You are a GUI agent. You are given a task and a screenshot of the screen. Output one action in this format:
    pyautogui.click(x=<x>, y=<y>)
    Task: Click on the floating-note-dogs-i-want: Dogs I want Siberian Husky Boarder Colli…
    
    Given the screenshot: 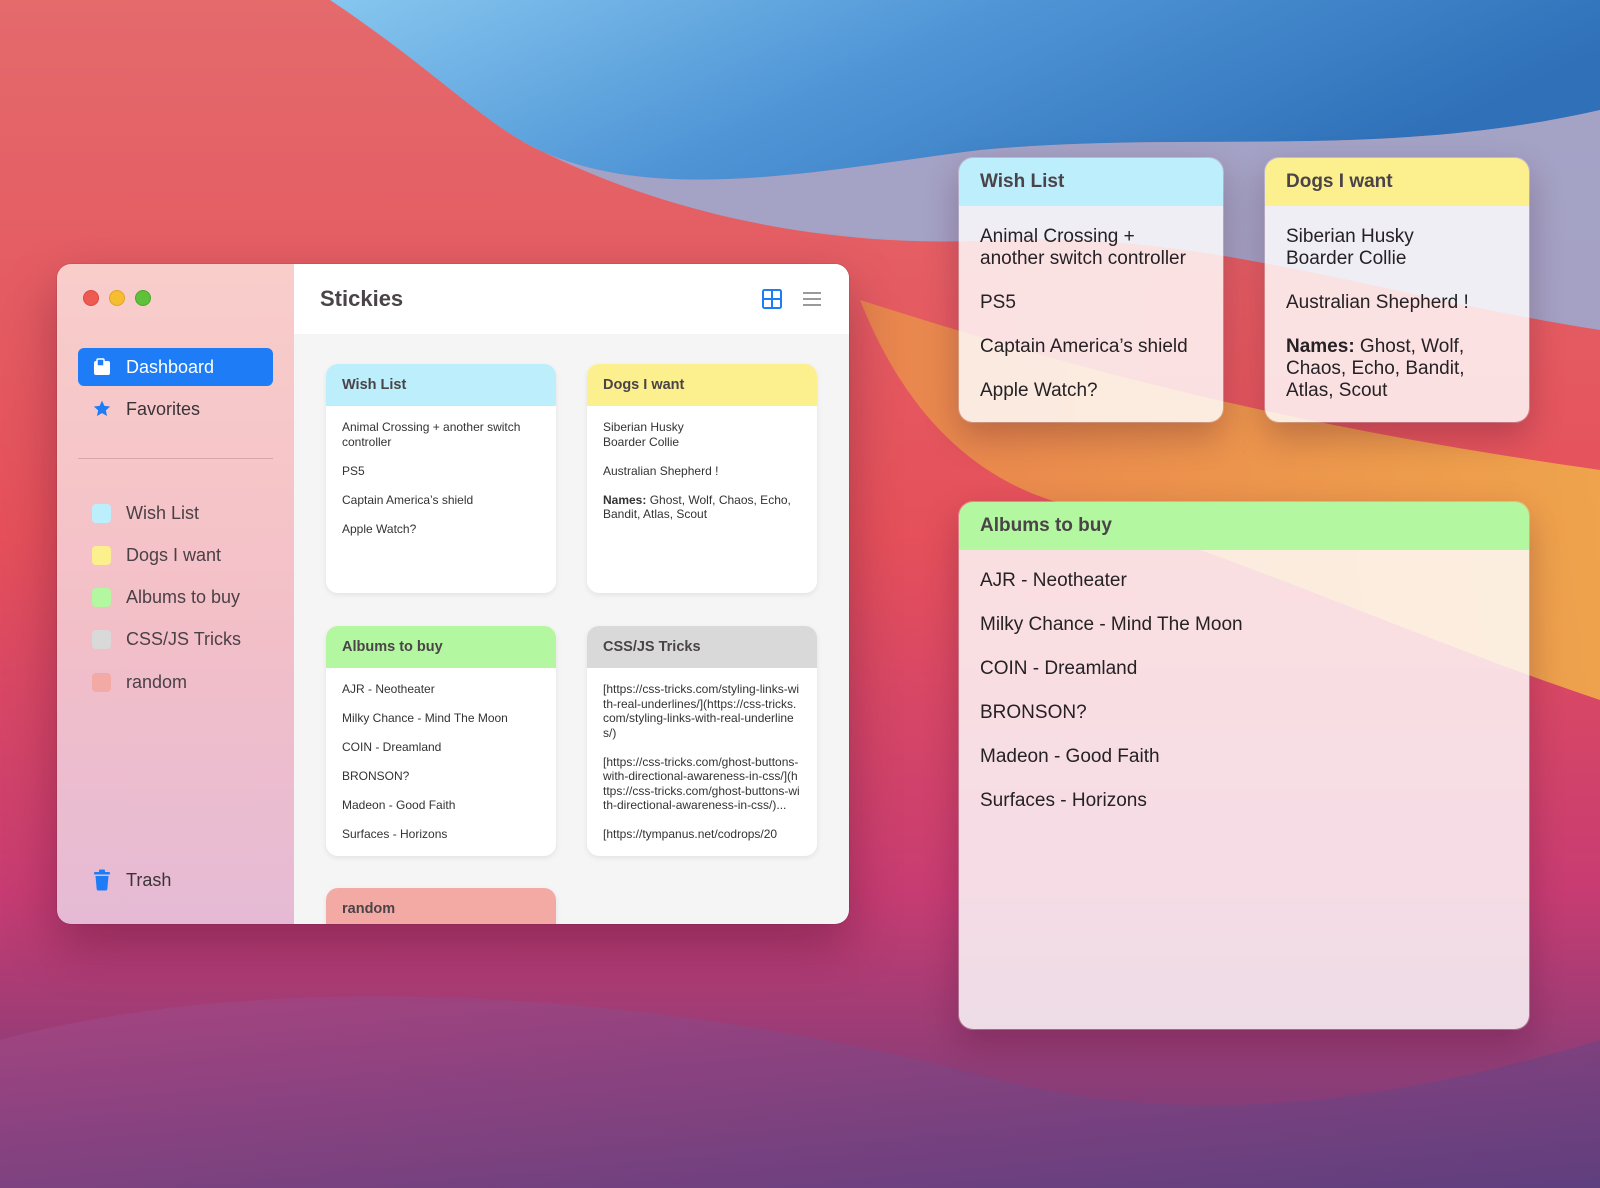 What is the action you would take?
    pyautogui.click(x=1397, y=290)
    